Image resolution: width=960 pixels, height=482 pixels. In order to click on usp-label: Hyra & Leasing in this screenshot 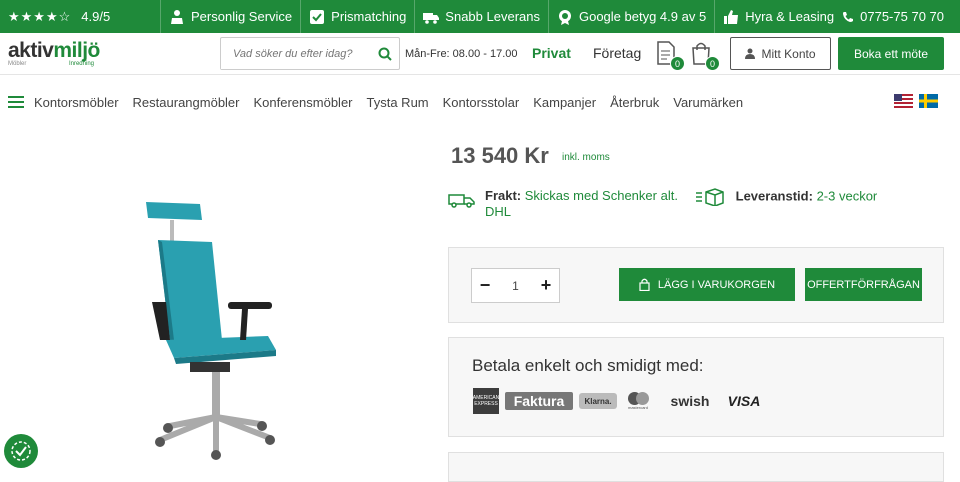, I will do `click(790, 16)`.